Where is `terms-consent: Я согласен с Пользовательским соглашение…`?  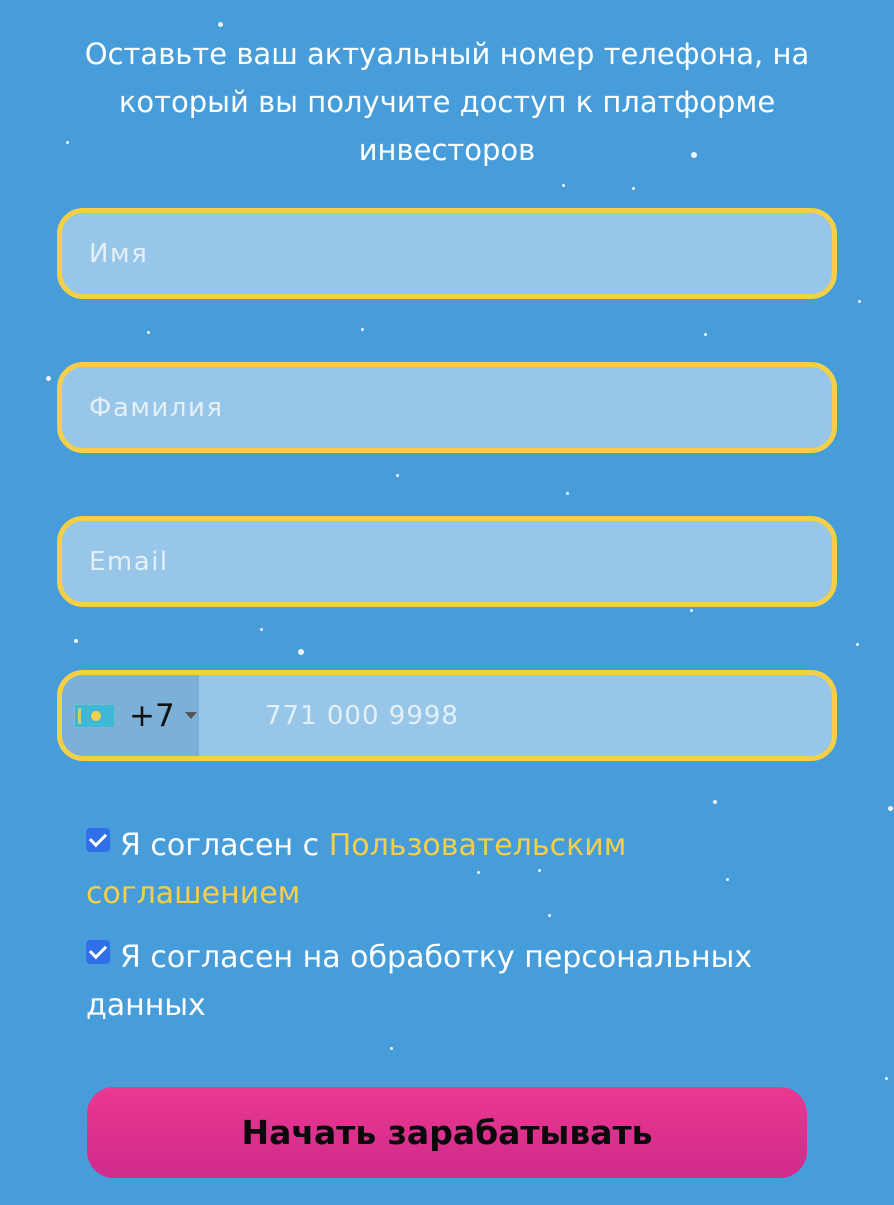 terms-consent: Я согласен с Пользовательским соглашение… is located at coordinates (446, 870).